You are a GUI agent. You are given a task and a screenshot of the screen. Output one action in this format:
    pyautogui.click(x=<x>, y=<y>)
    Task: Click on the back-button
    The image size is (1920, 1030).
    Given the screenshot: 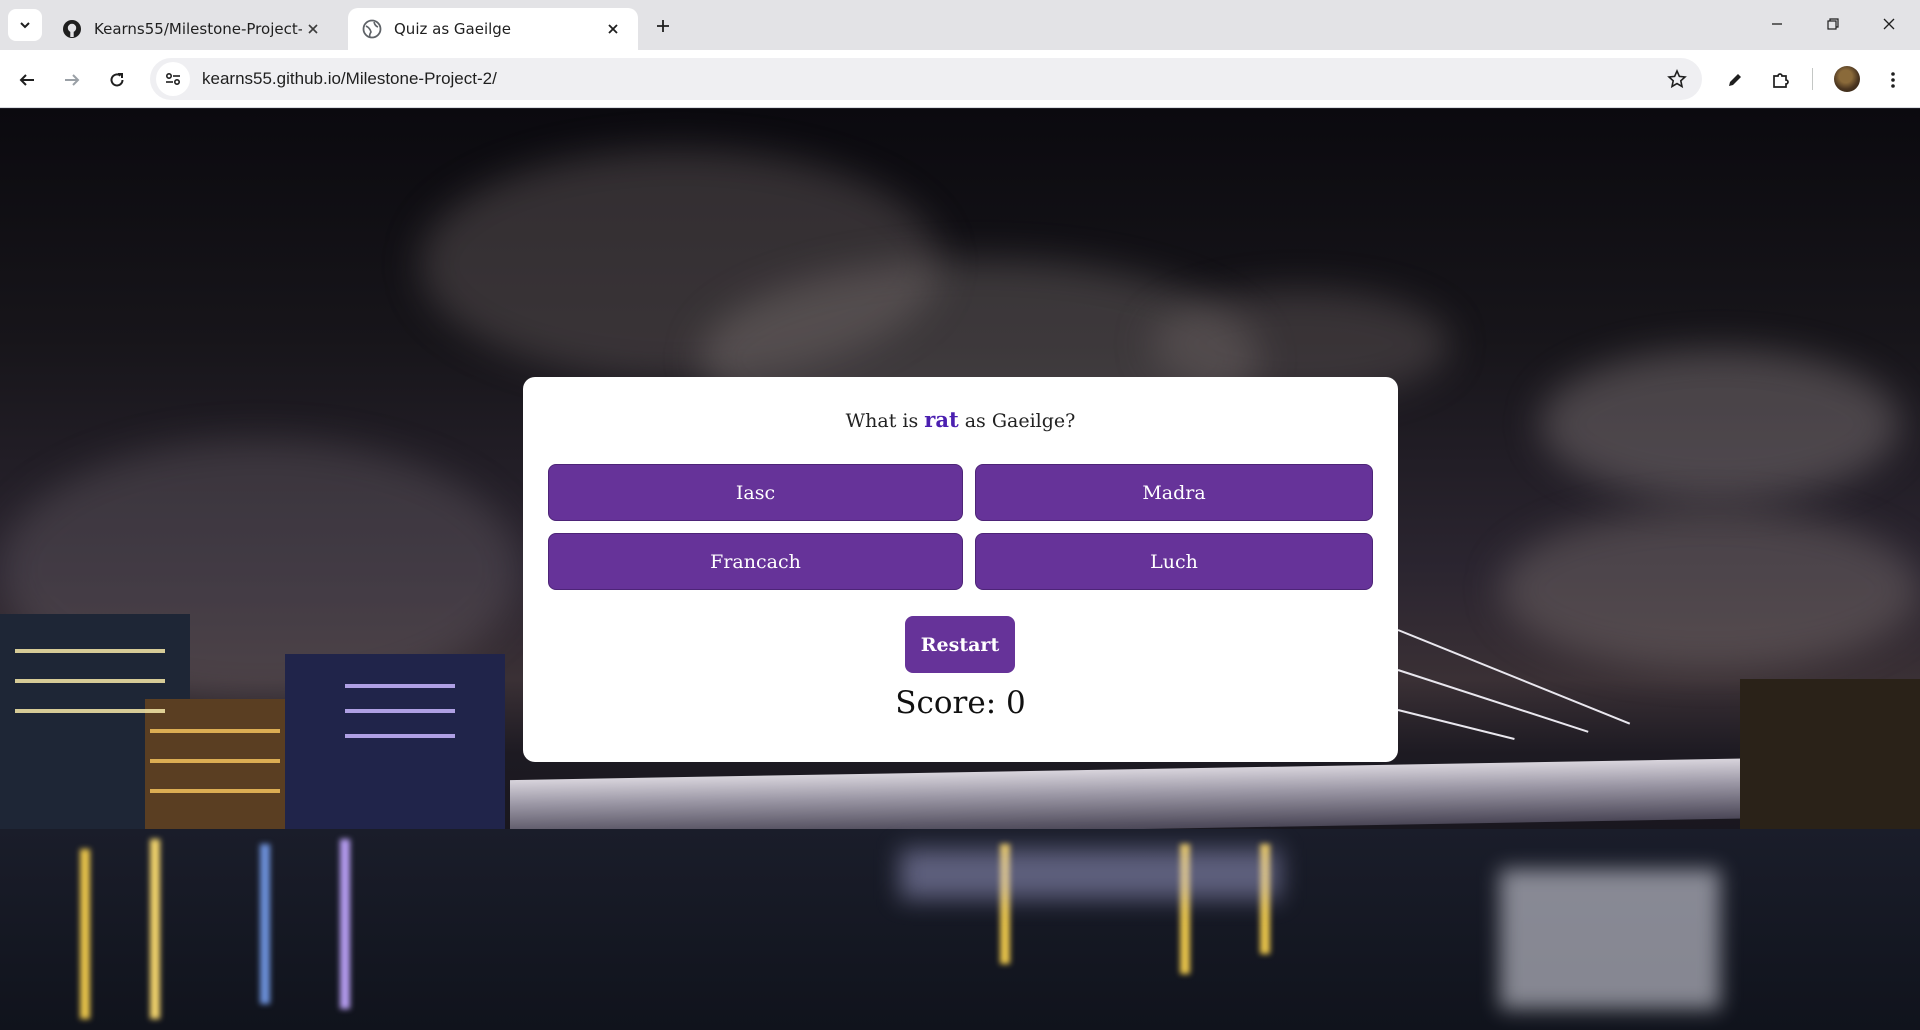 What is the action you would take?
    pyautogui.click(x=27, y=80)
    